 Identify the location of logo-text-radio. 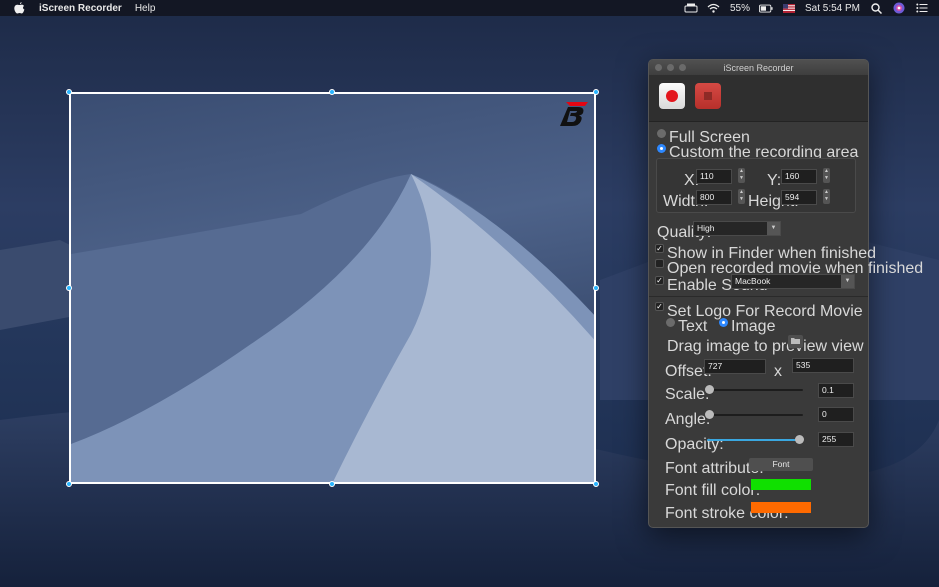
(670, 322).